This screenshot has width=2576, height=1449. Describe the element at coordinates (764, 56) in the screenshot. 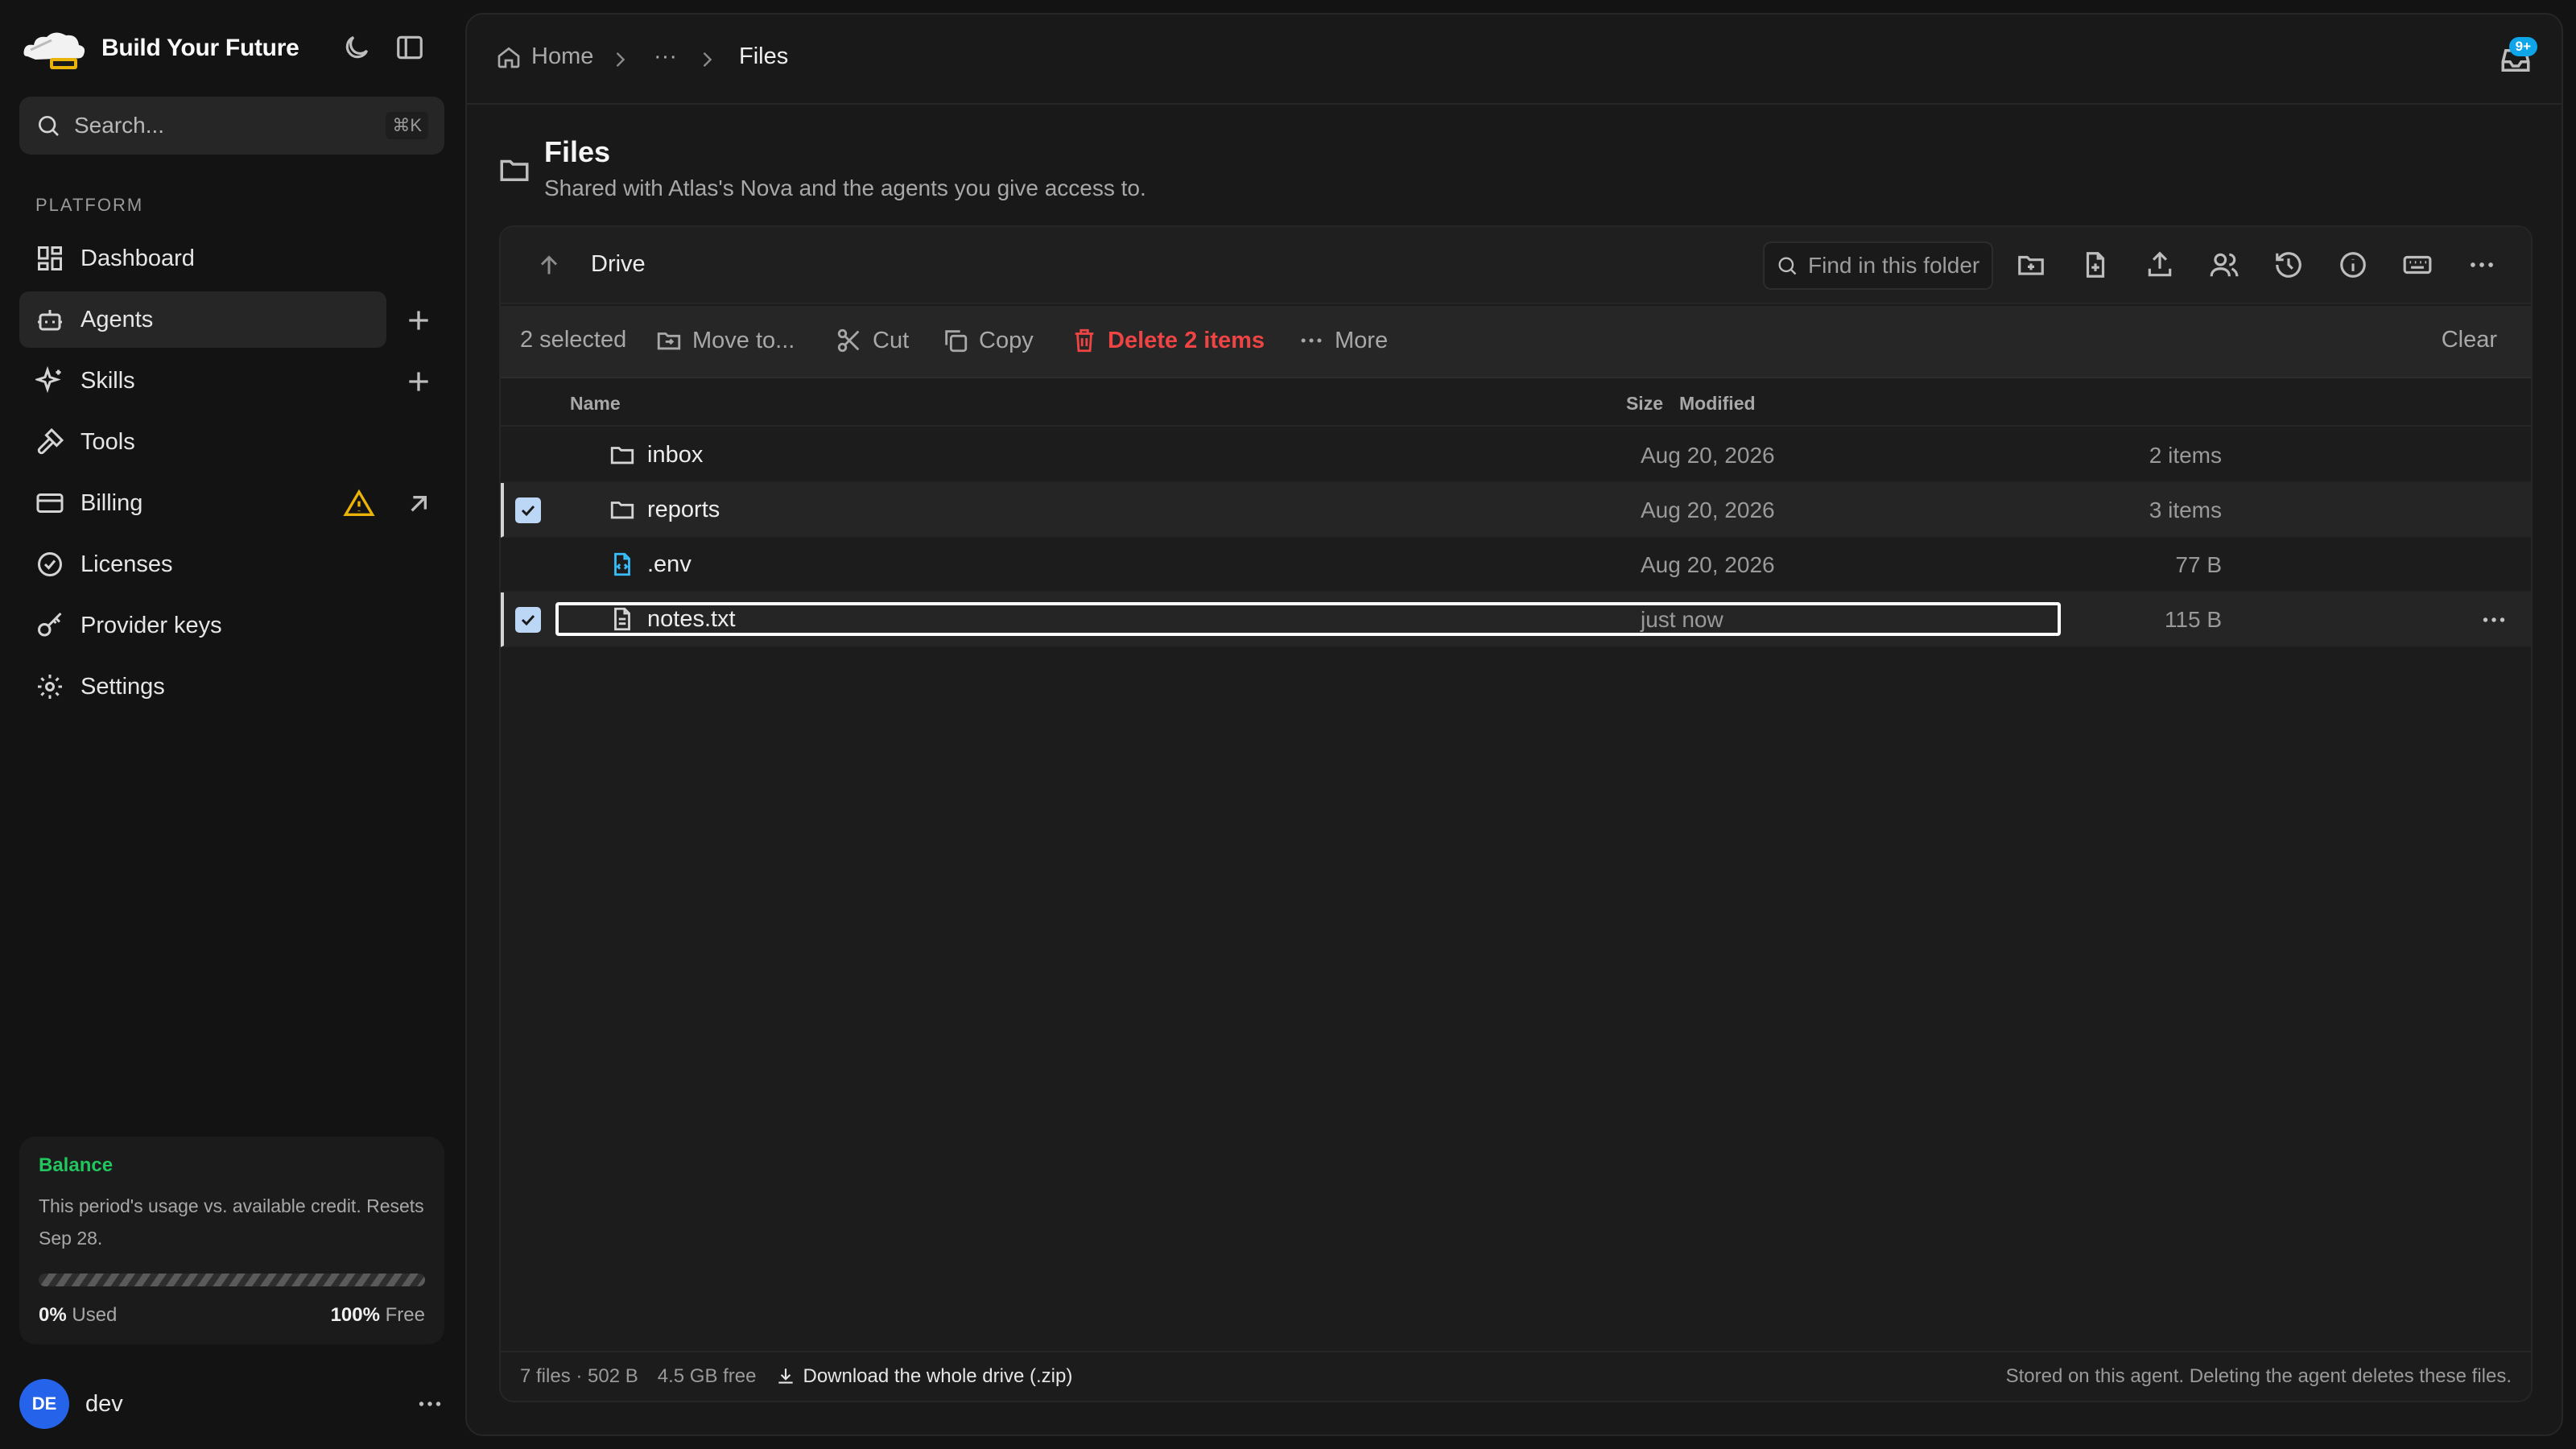

I see `breadcrumb-current: Files` at that location.